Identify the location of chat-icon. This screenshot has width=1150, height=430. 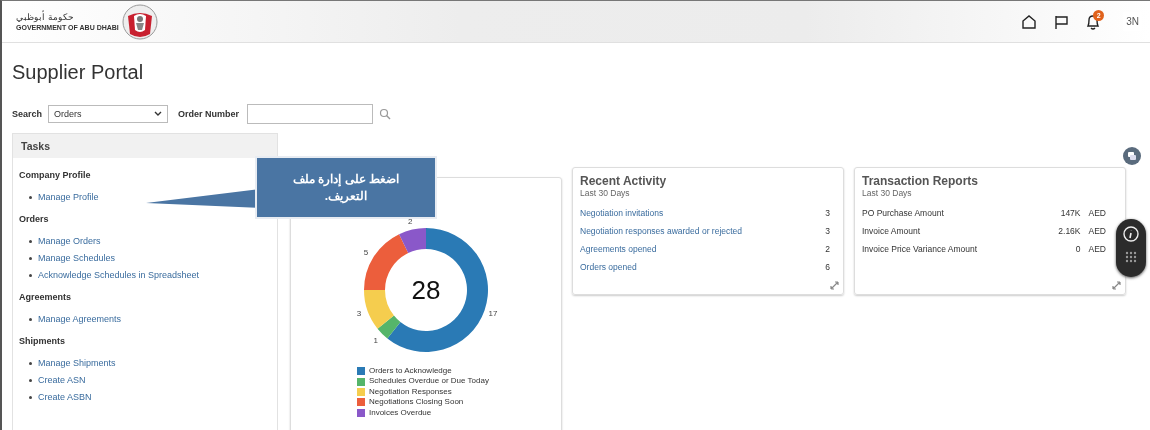
(1132, 156).